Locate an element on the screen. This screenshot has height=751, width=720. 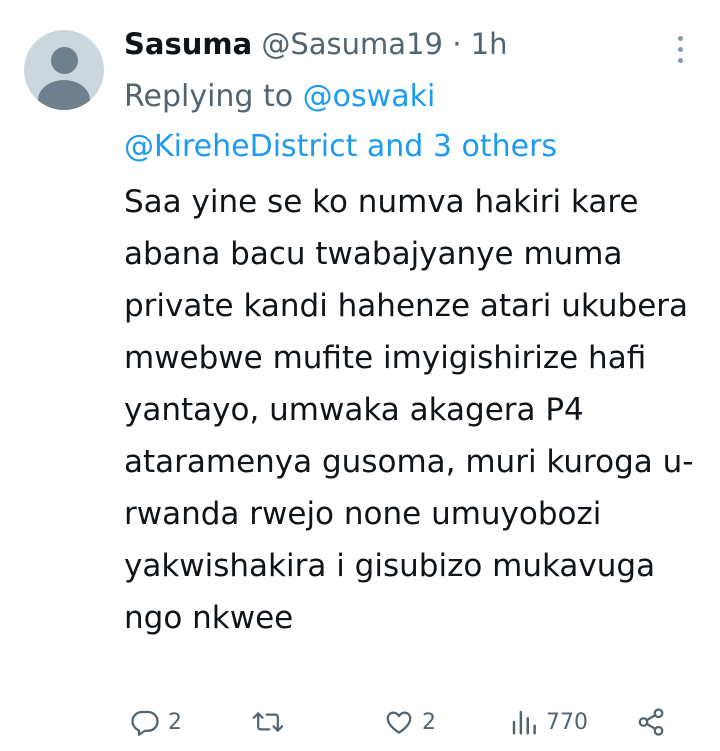
views-button: 770 is located at coordinates (549, 722).